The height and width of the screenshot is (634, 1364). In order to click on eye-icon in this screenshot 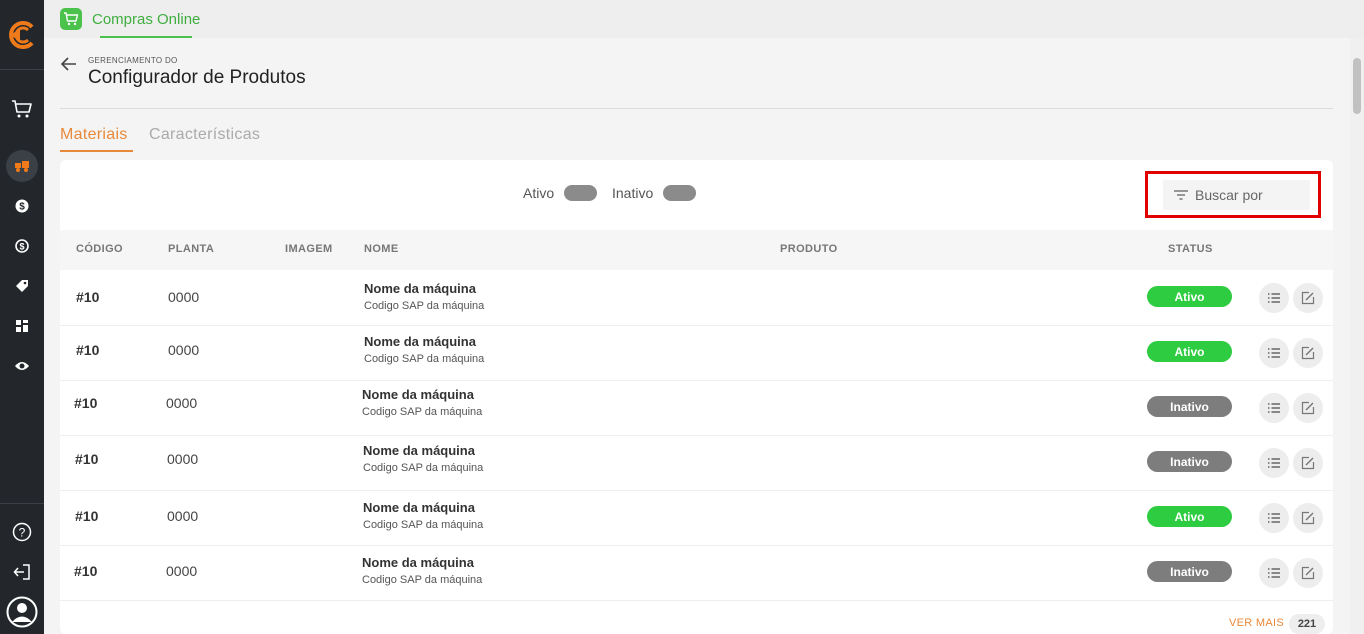, I will do `click(22, 366)`.